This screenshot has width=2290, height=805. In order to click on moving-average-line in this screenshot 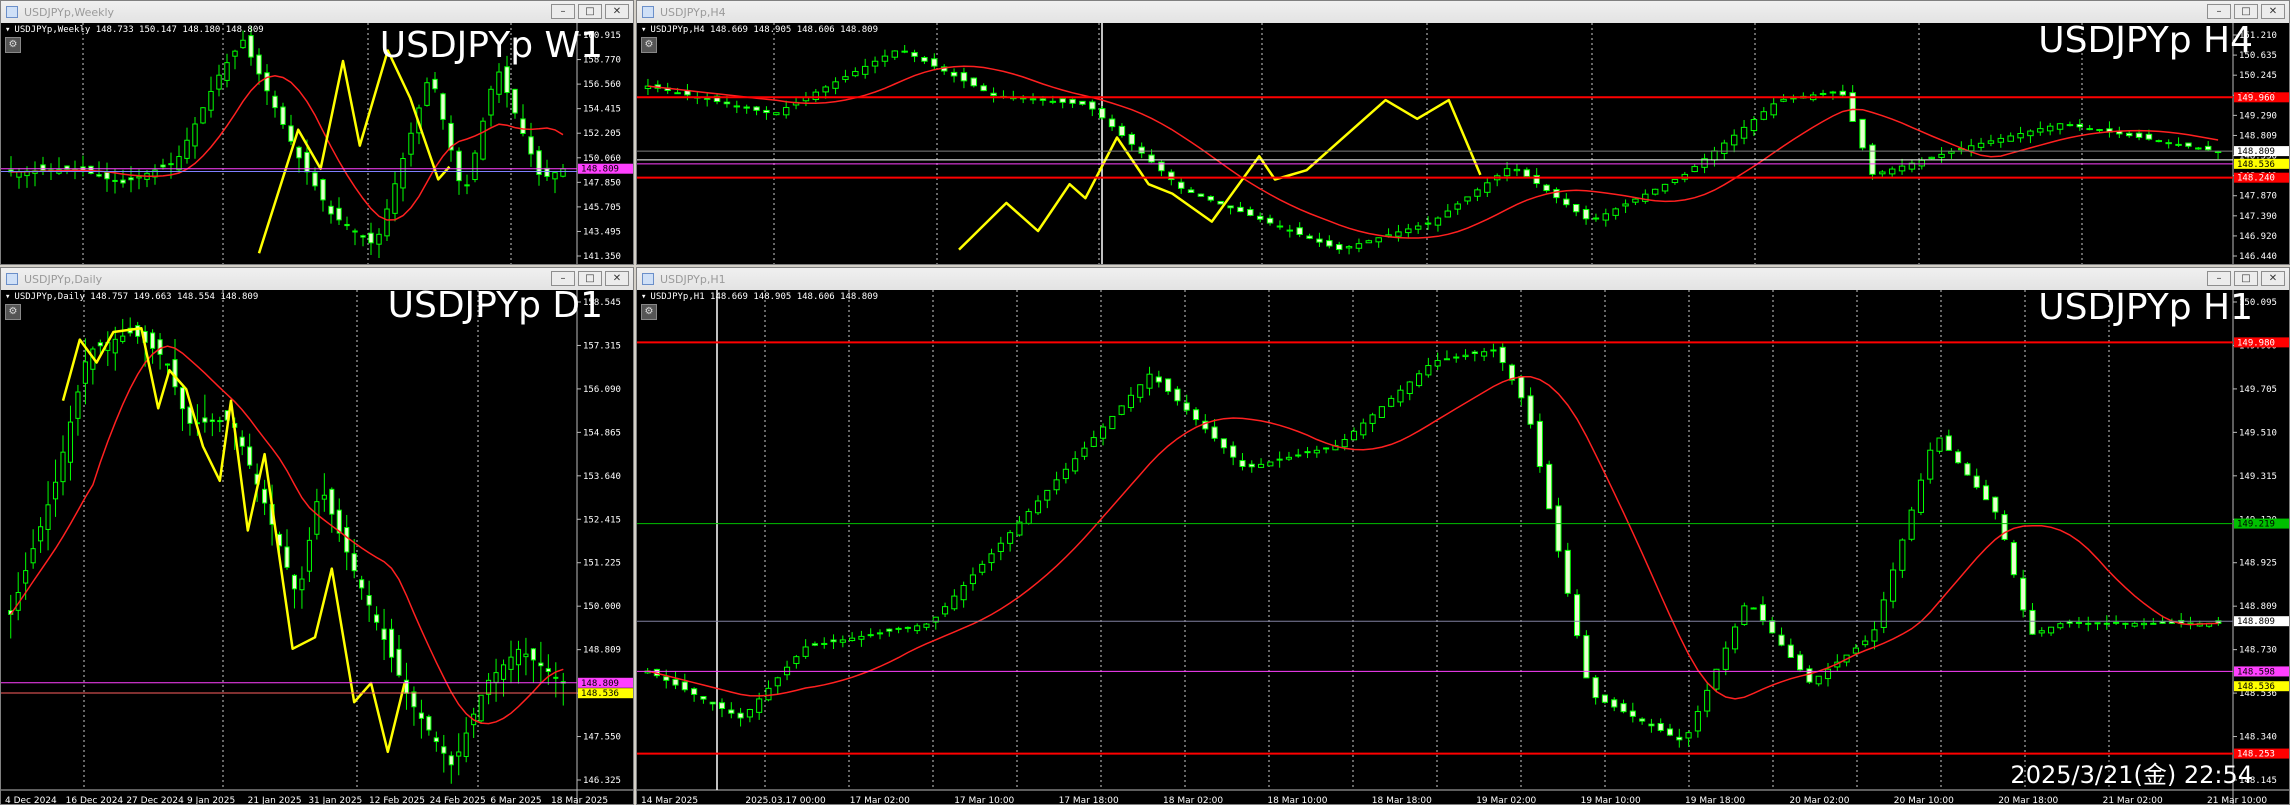, I will do `click(1433, 152)`.